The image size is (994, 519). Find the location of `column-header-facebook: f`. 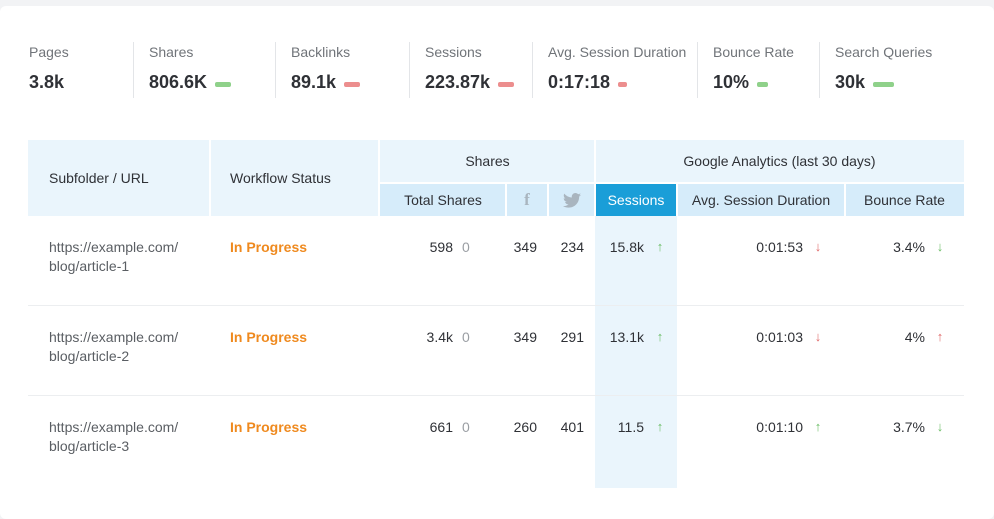

column-header-facebook: f is located at coordinates (527, 200).